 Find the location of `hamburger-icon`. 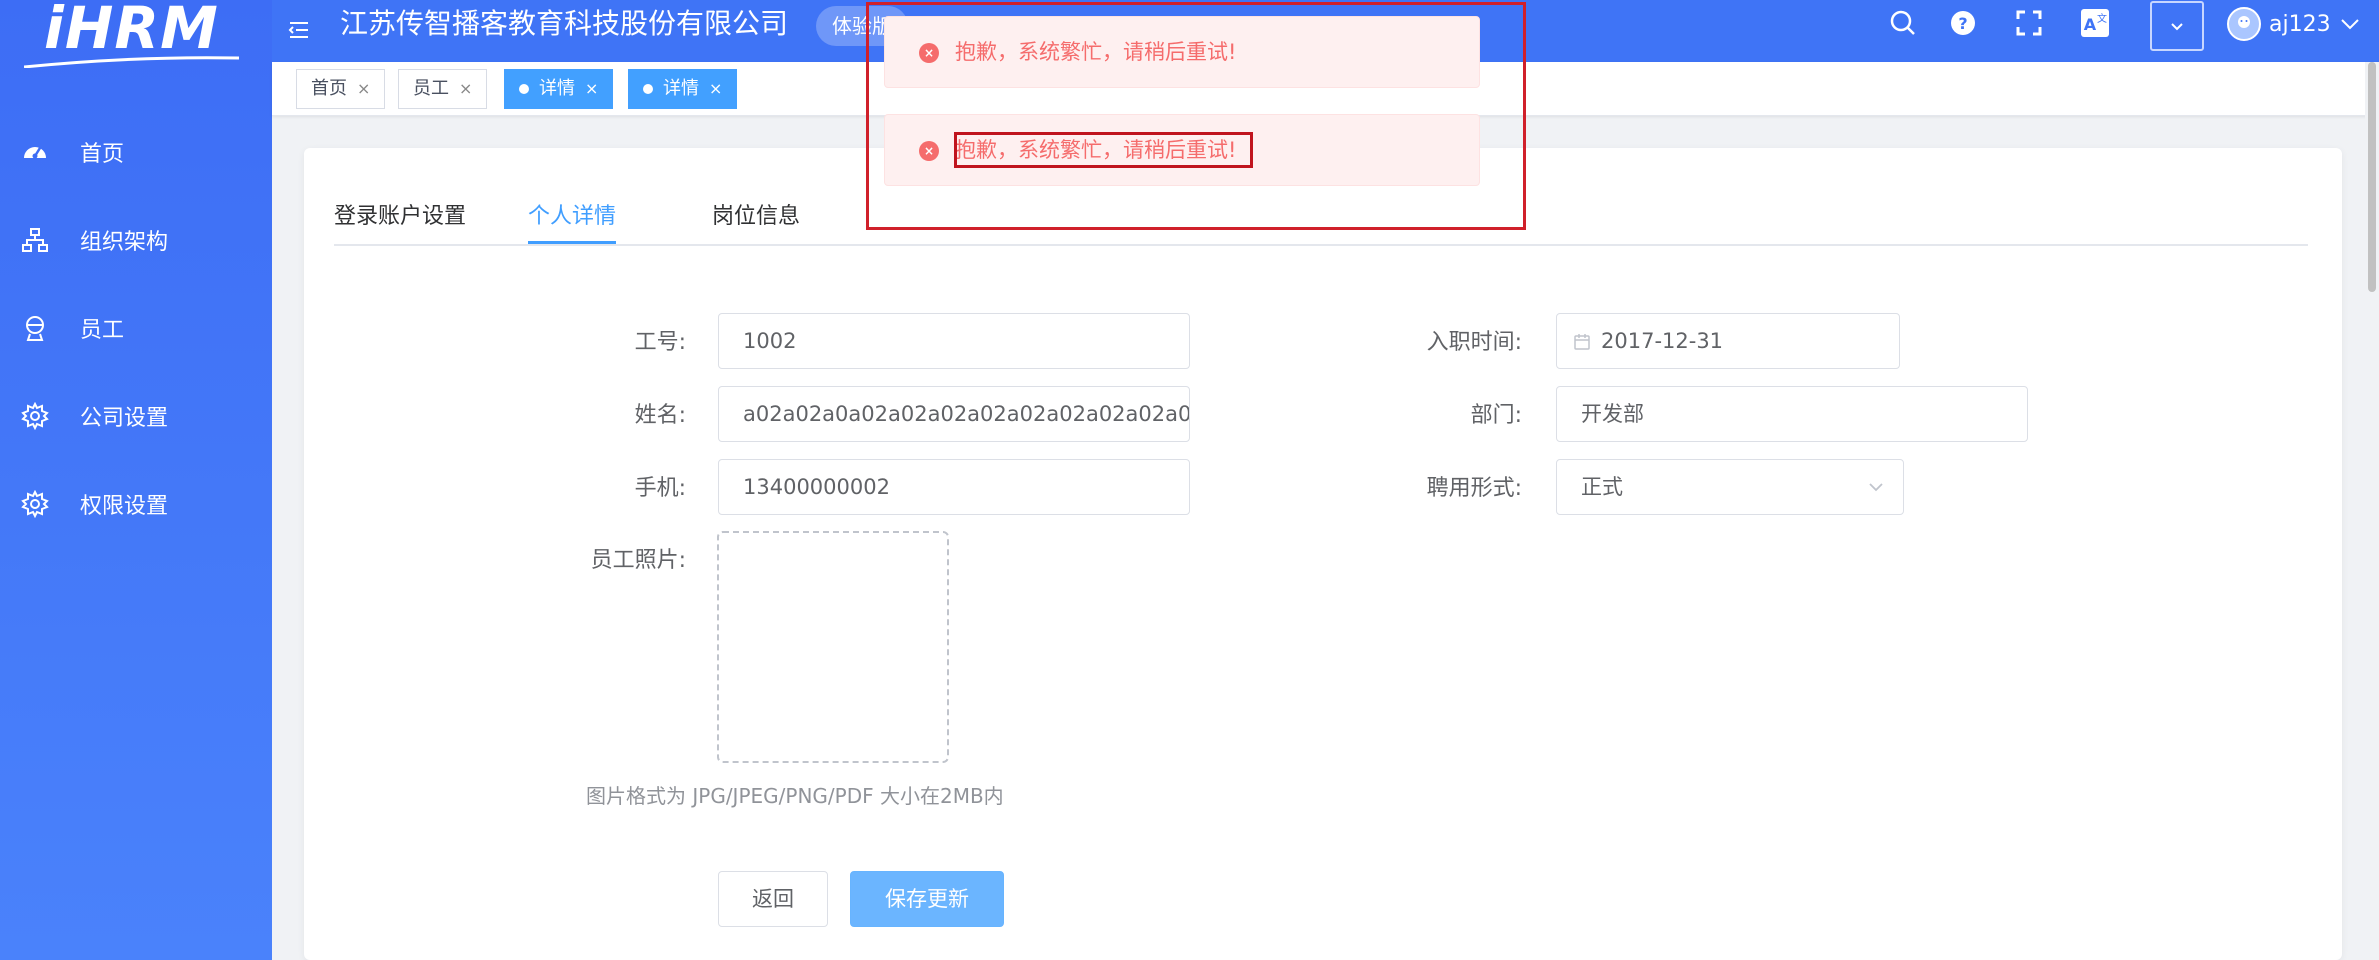

hamburger-icon is located at coordinates (299, 30).